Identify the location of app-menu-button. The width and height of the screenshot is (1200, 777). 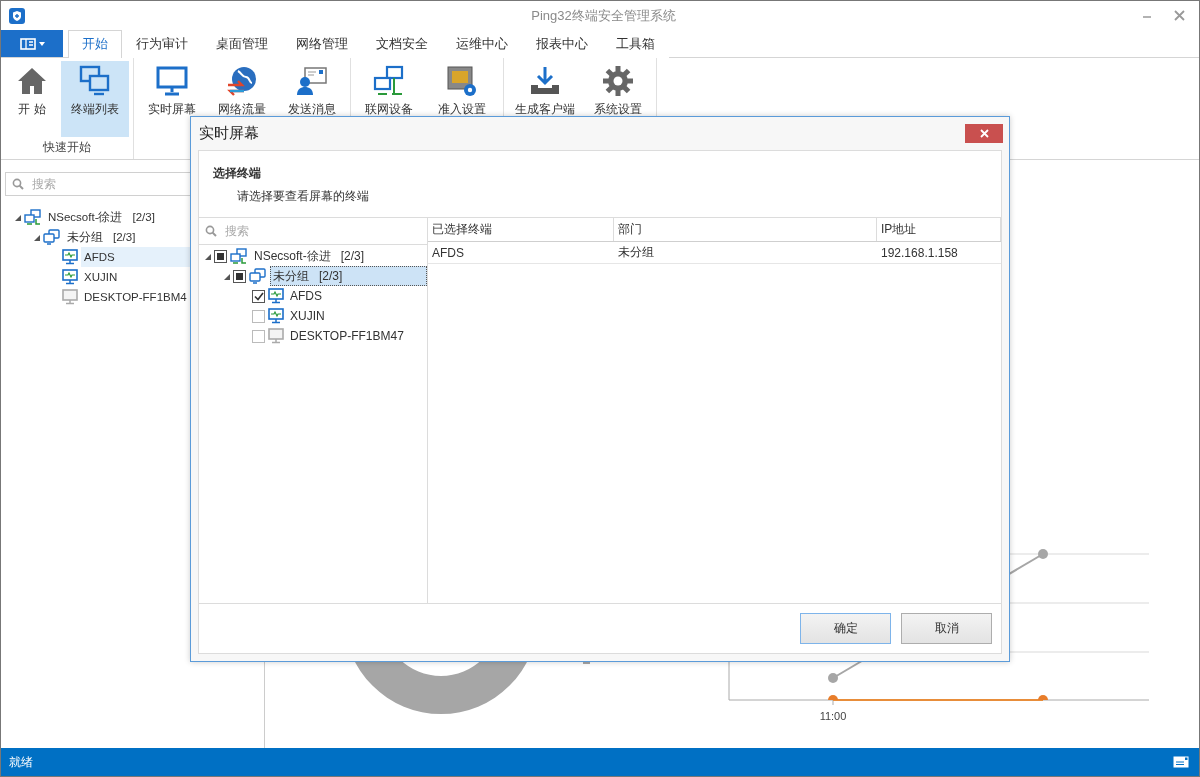
(32, 43).